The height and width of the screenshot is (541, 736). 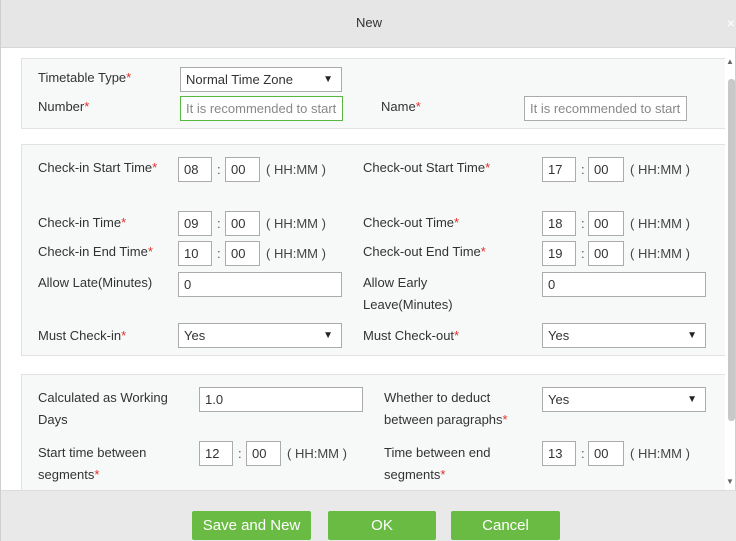 I want to click on timetable-type-label: Timetable Type*, so click(x=85, y=77).